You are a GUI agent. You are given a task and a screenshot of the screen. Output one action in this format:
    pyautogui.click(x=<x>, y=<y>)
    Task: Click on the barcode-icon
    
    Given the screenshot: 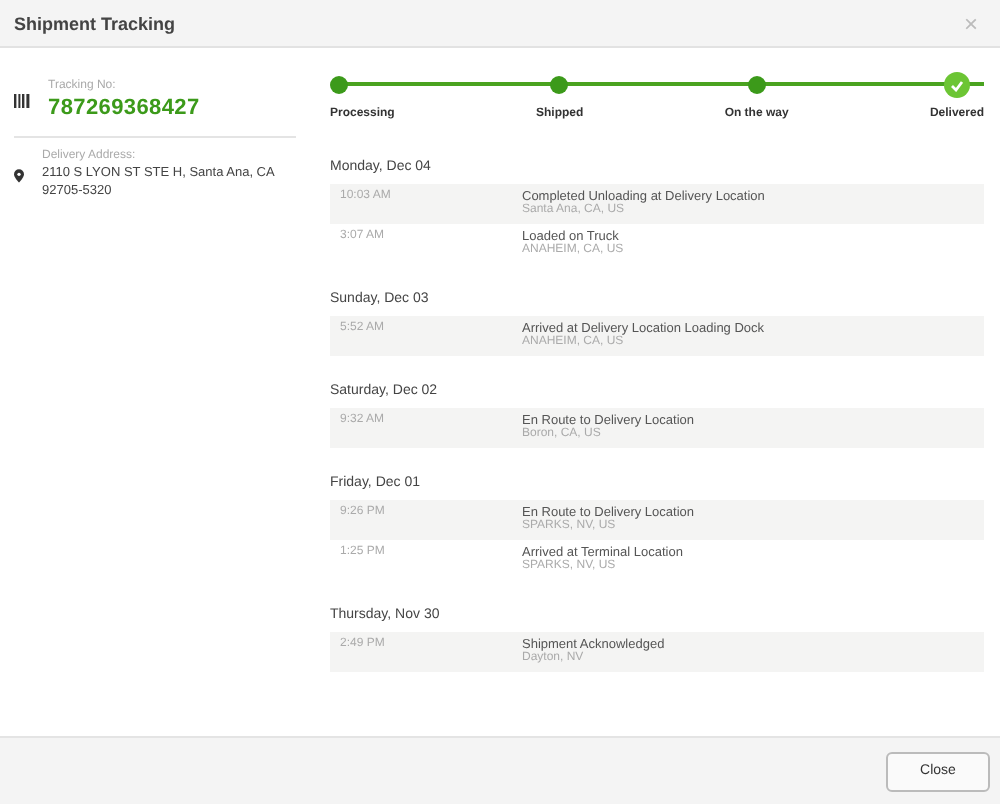 What is the action you would take?
    pyautogui.click(x=22, y=100)
    